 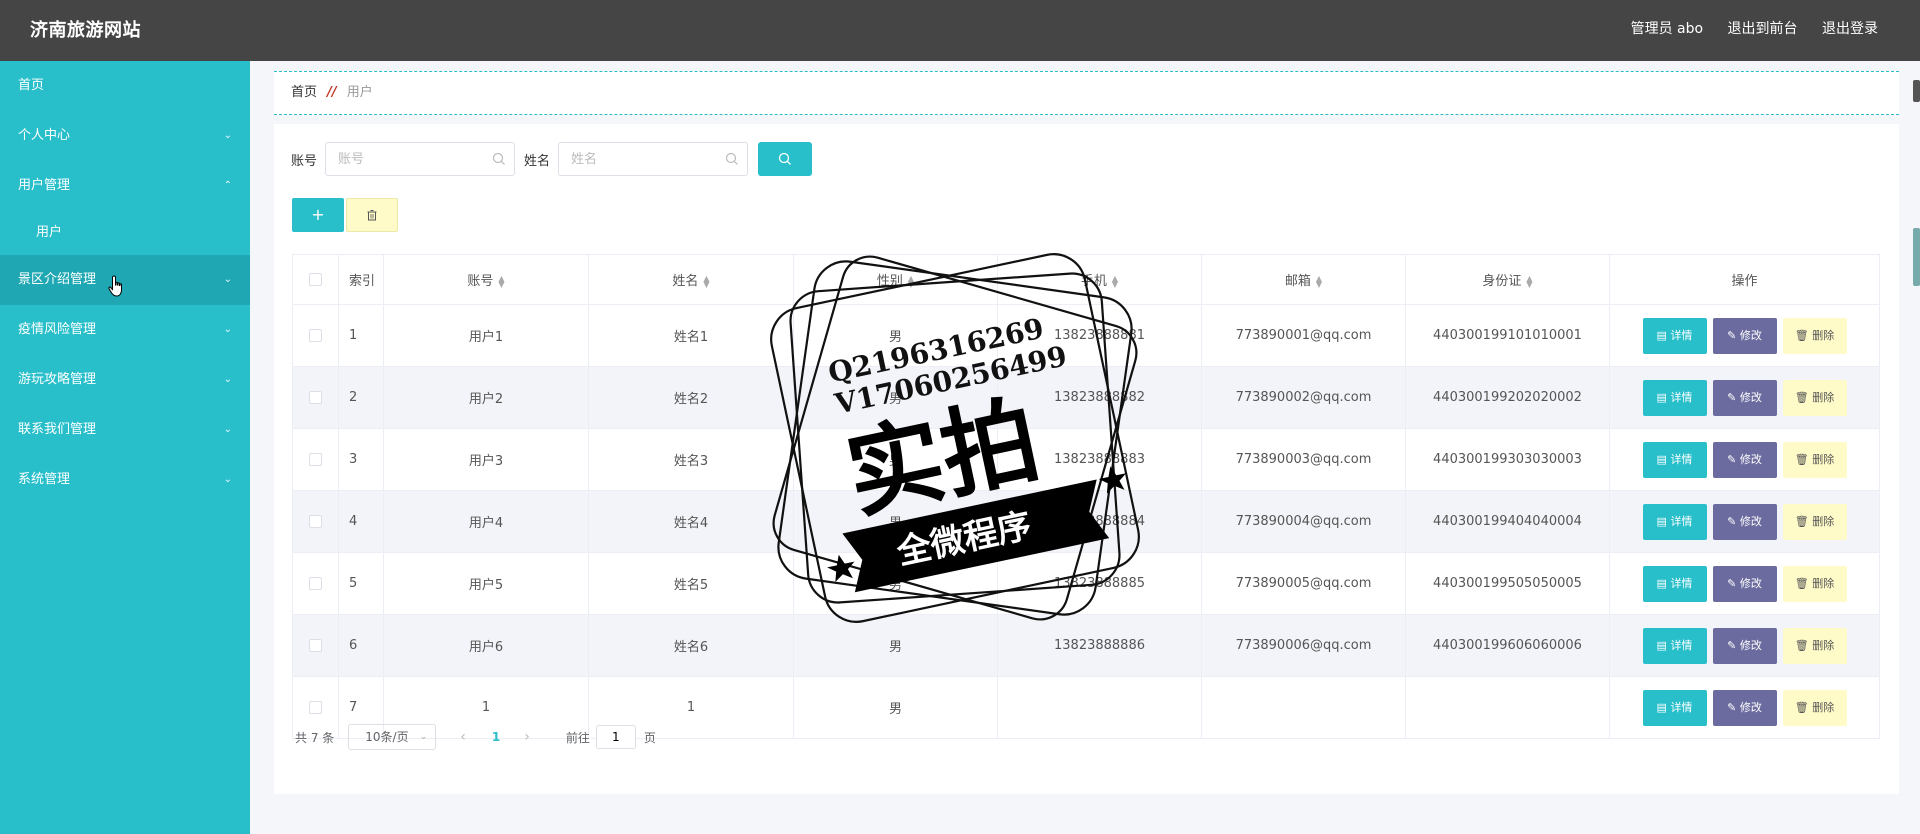 I want to click on cell-account: 用户2, so click(x=486, y=397).